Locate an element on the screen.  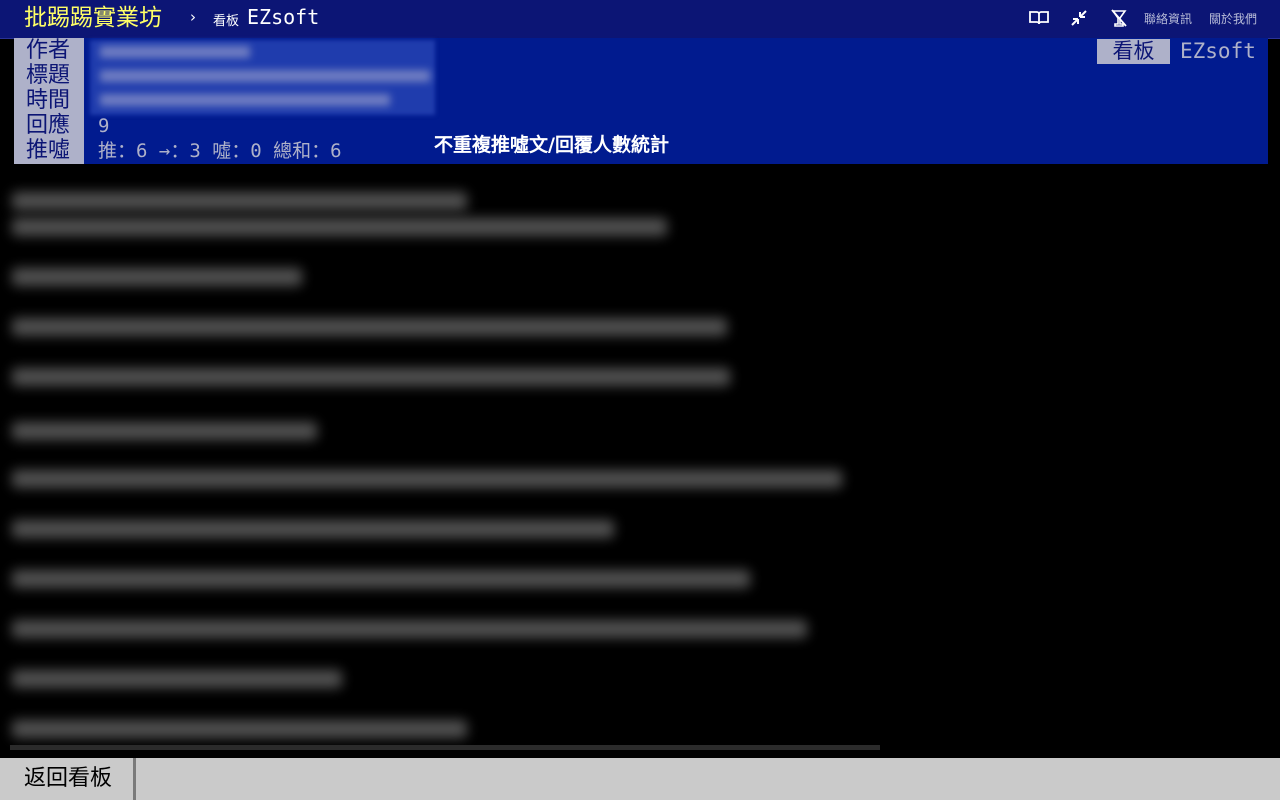
contact-link: 聯絡資訊 is located at coordinates (1168, 18).